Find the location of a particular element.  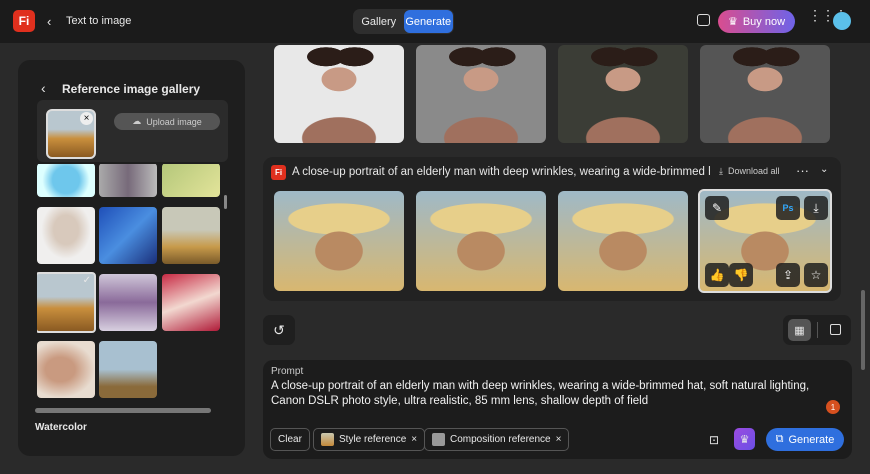

style-reference-chip: Style reference × is located at coordinates (369, 439).